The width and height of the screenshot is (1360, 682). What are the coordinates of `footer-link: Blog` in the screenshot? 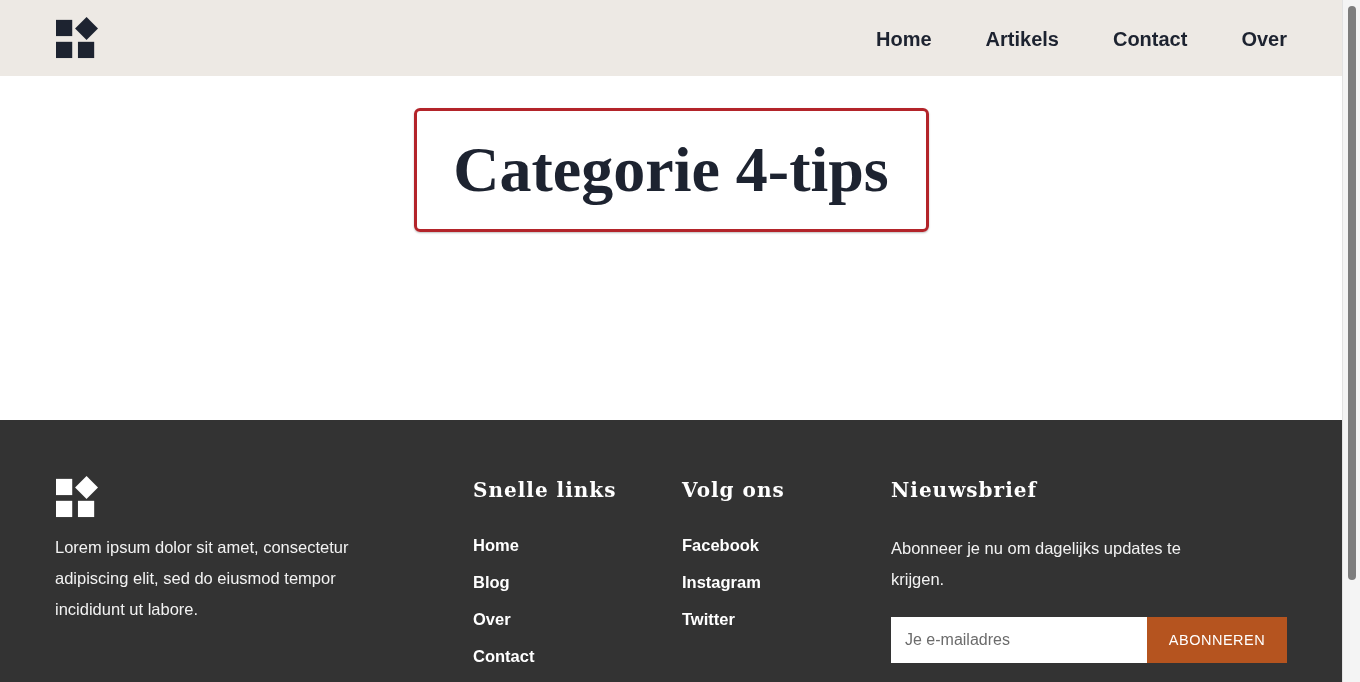 It's located at (491, 582).